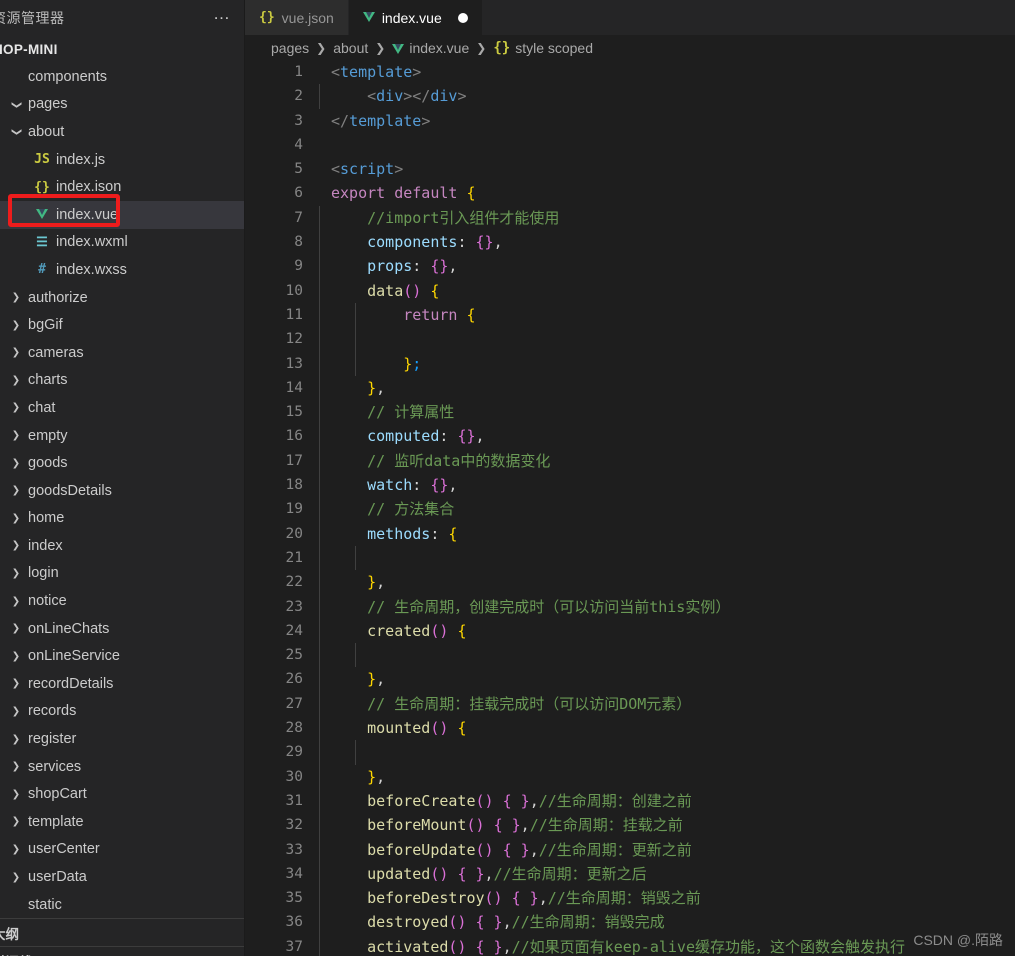  Describe the element at coordinates (430, 48) in the screenshot. I see `breadcrumb-item-index-vue: index.vue` at that location.